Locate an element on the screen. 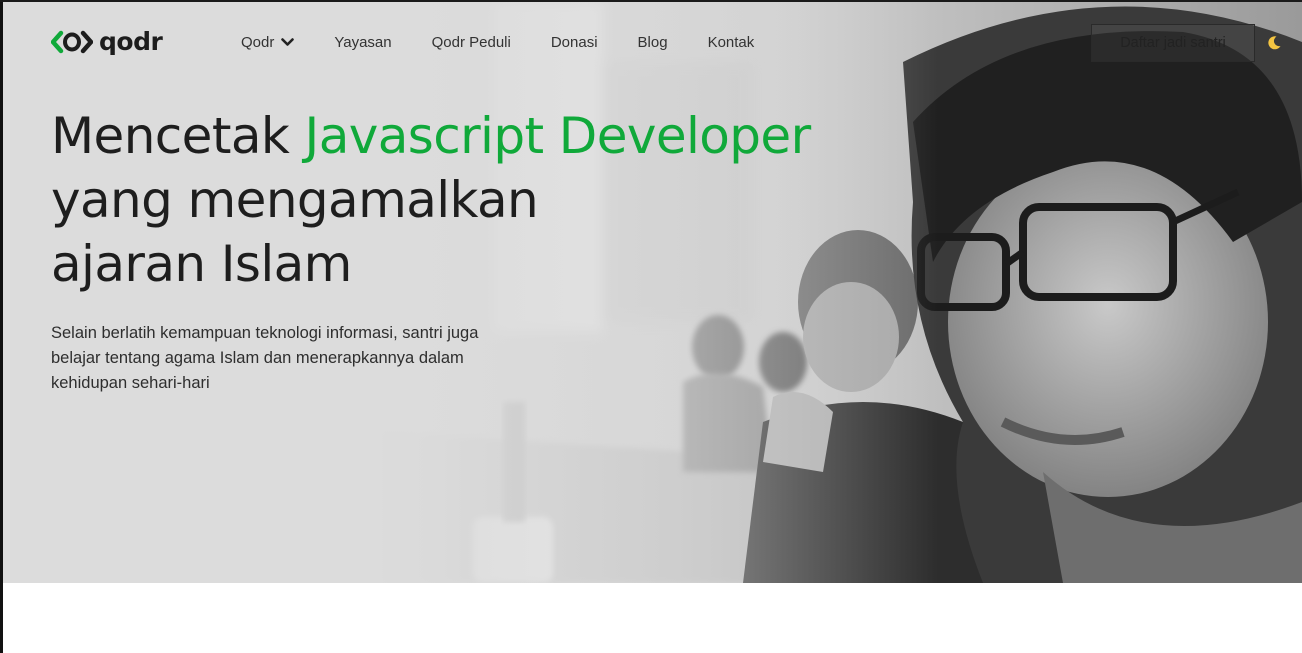 This screenshot has height=653, width=1302. nav-item-label: Donasi is located at coordinates (574, 42).